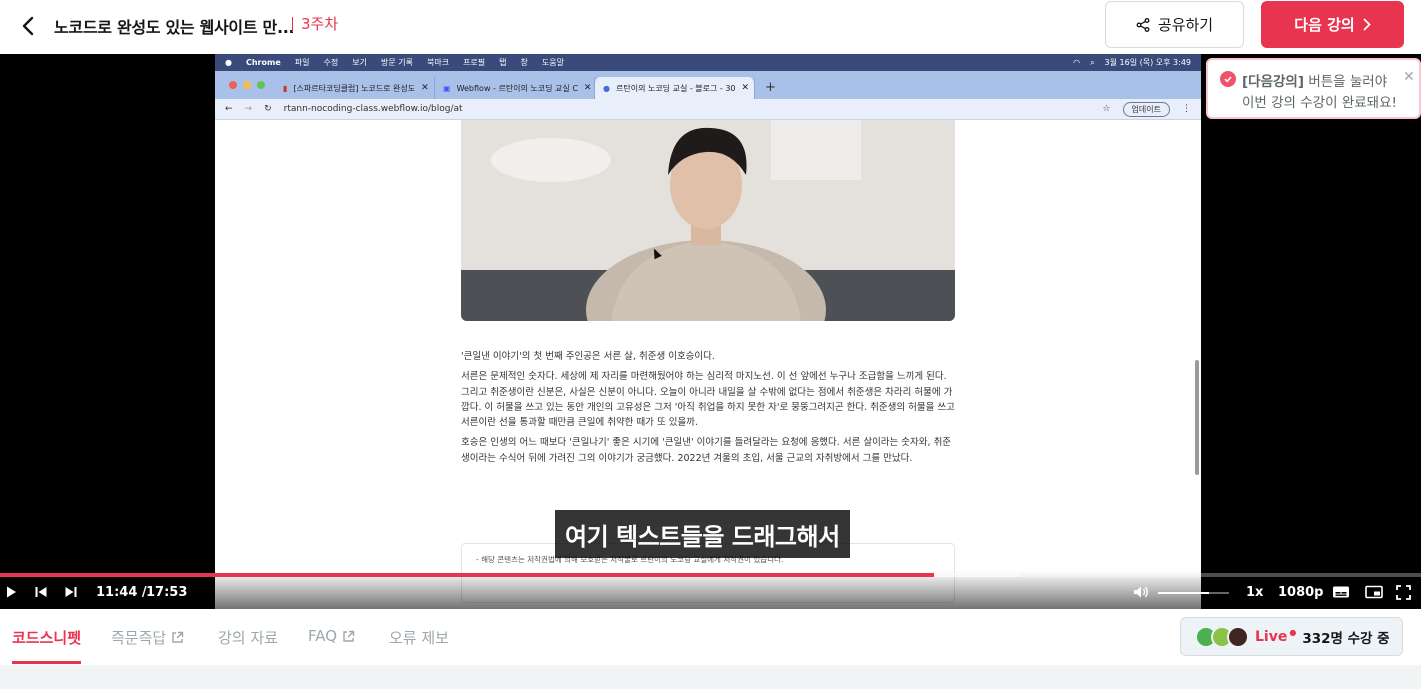 Image resolution: width=1421 pixels, height=689 pixels. Describe the element at coordinates (285, 88) in the screenshot. I see `tab-favicon-icon: ▮` at that location.